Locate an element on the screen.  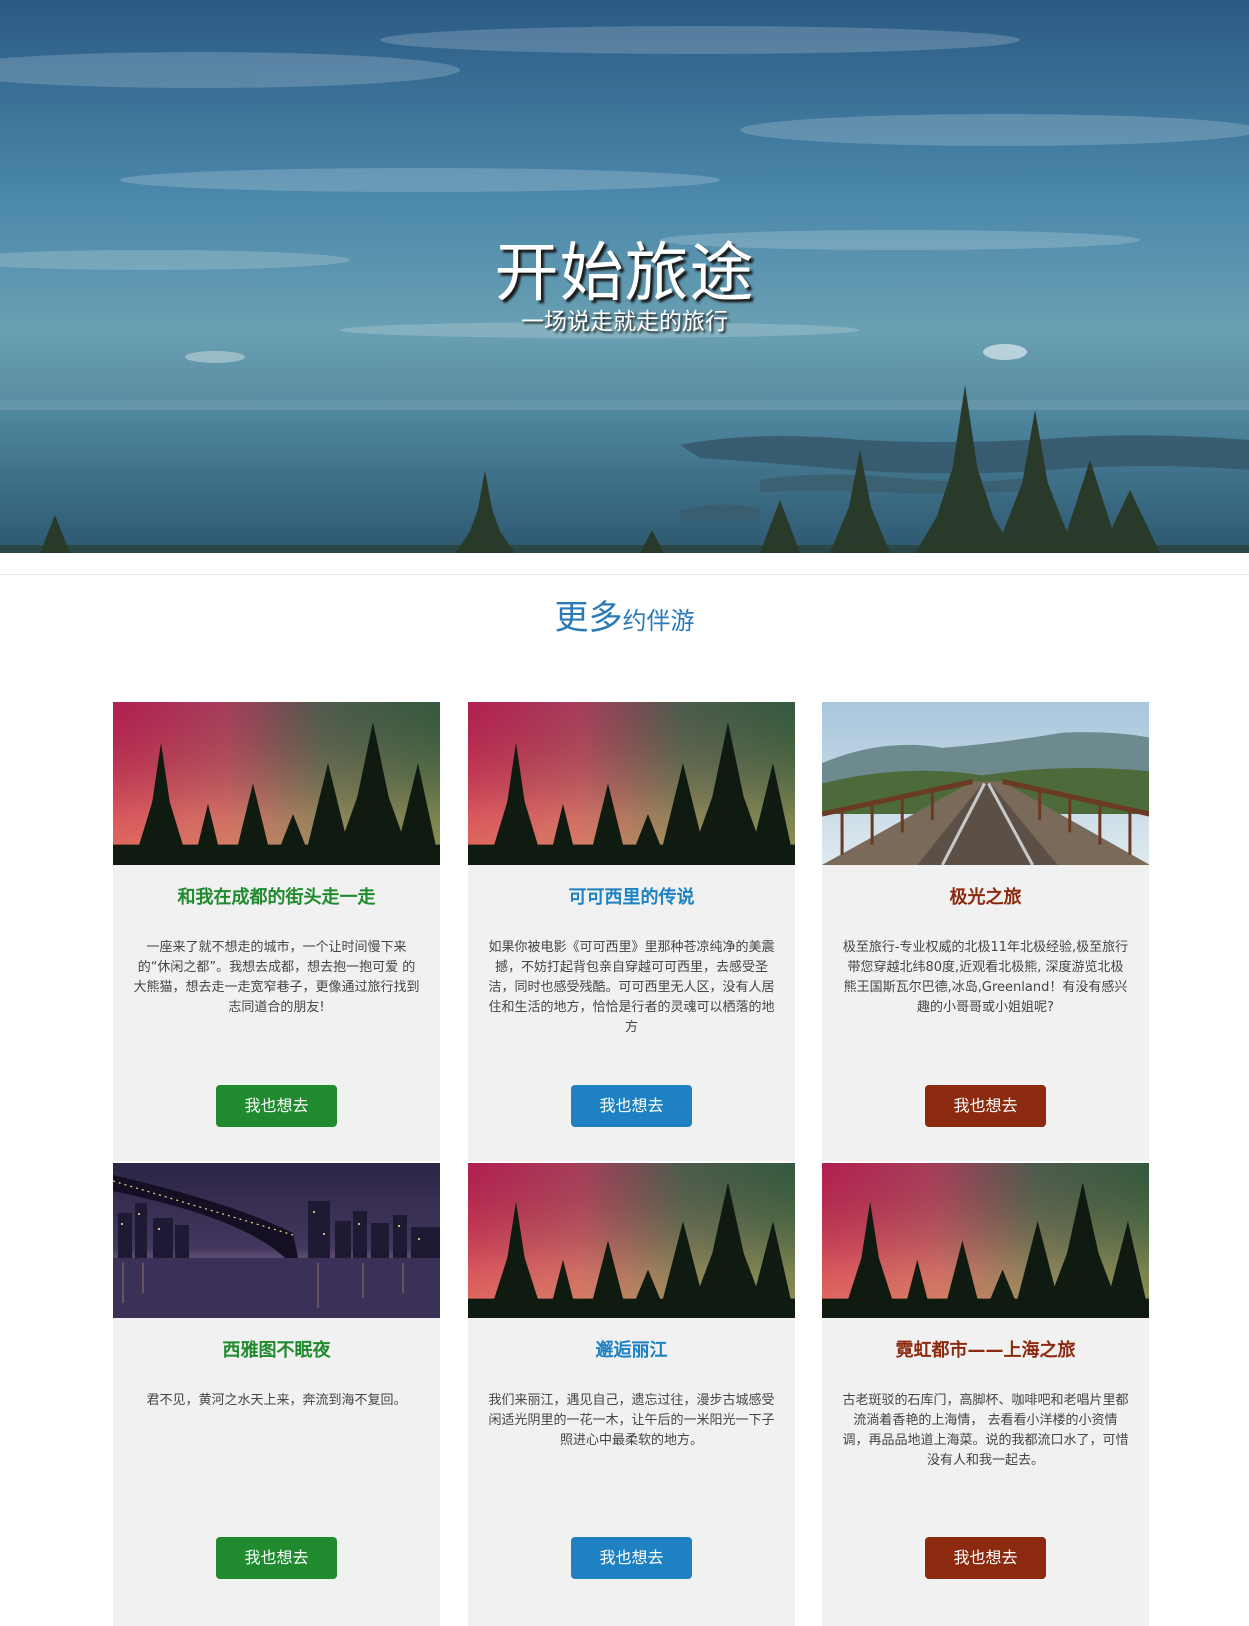
card-image-railway is located at coordinates (985, 783).